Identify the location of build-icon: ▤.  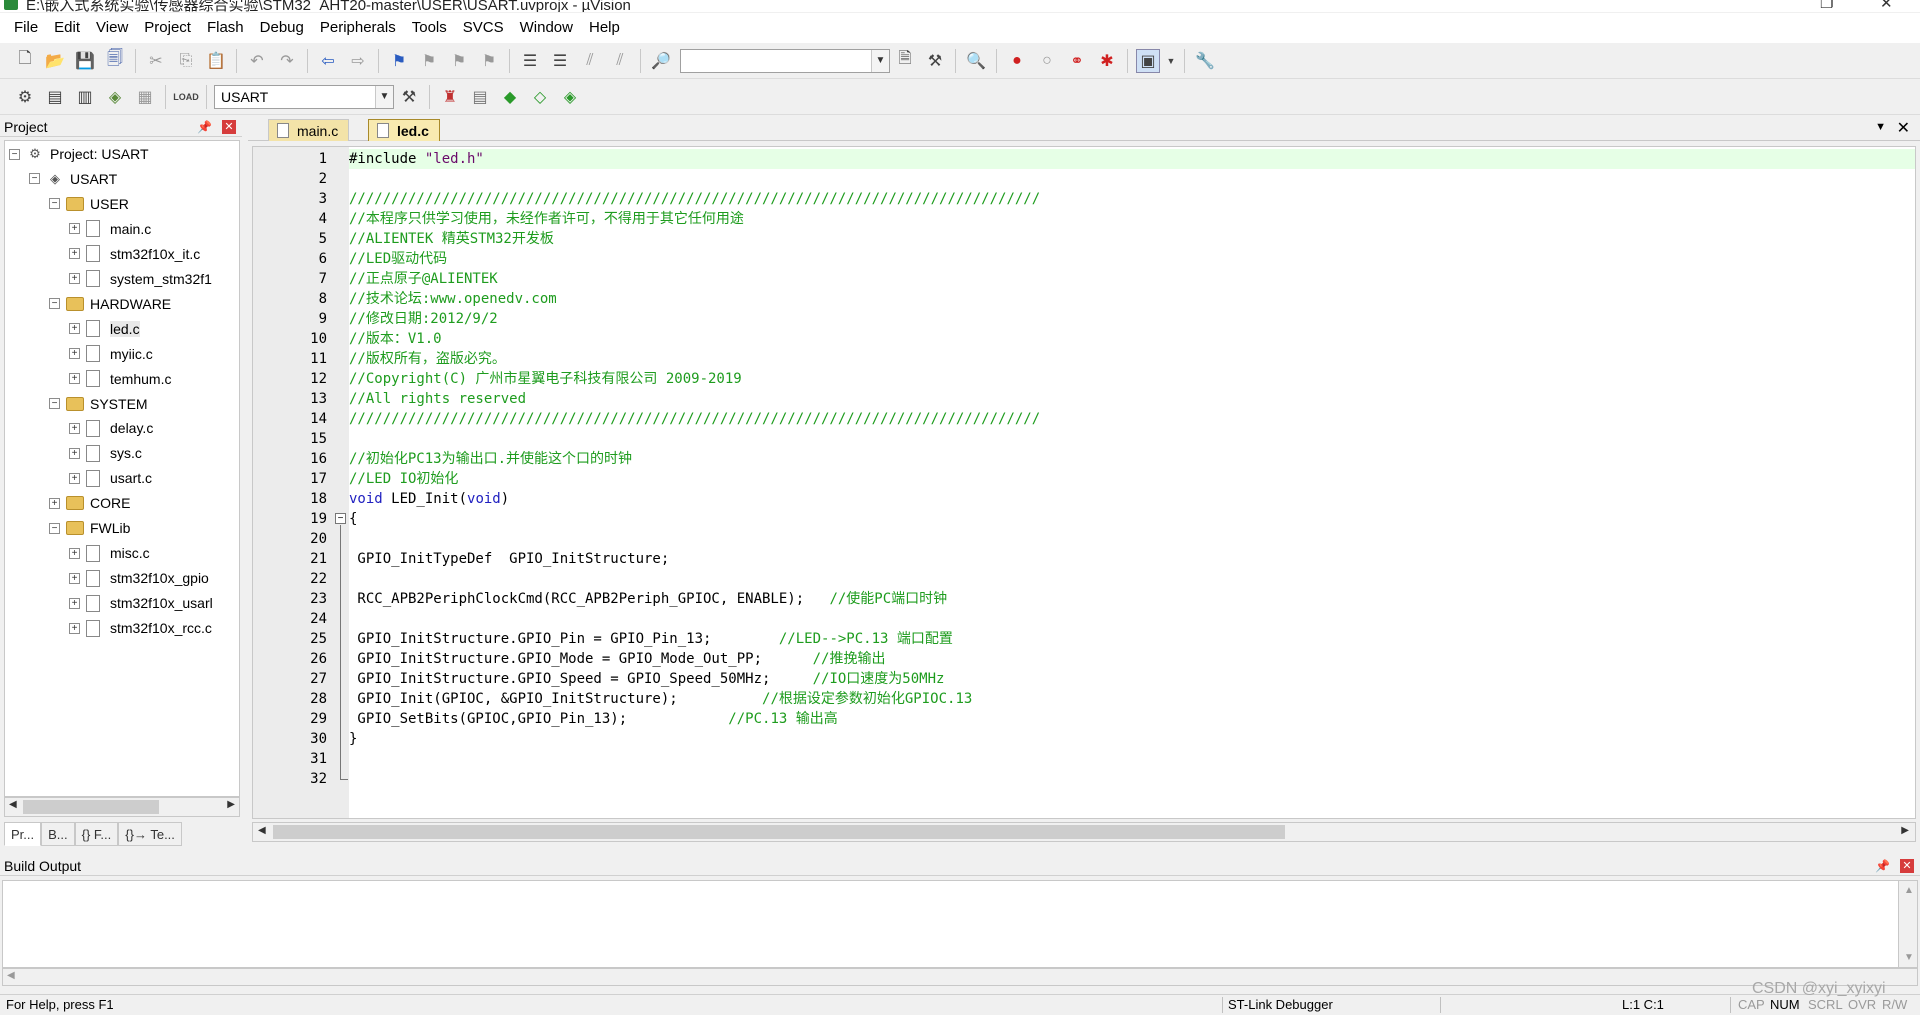
(55, 97).